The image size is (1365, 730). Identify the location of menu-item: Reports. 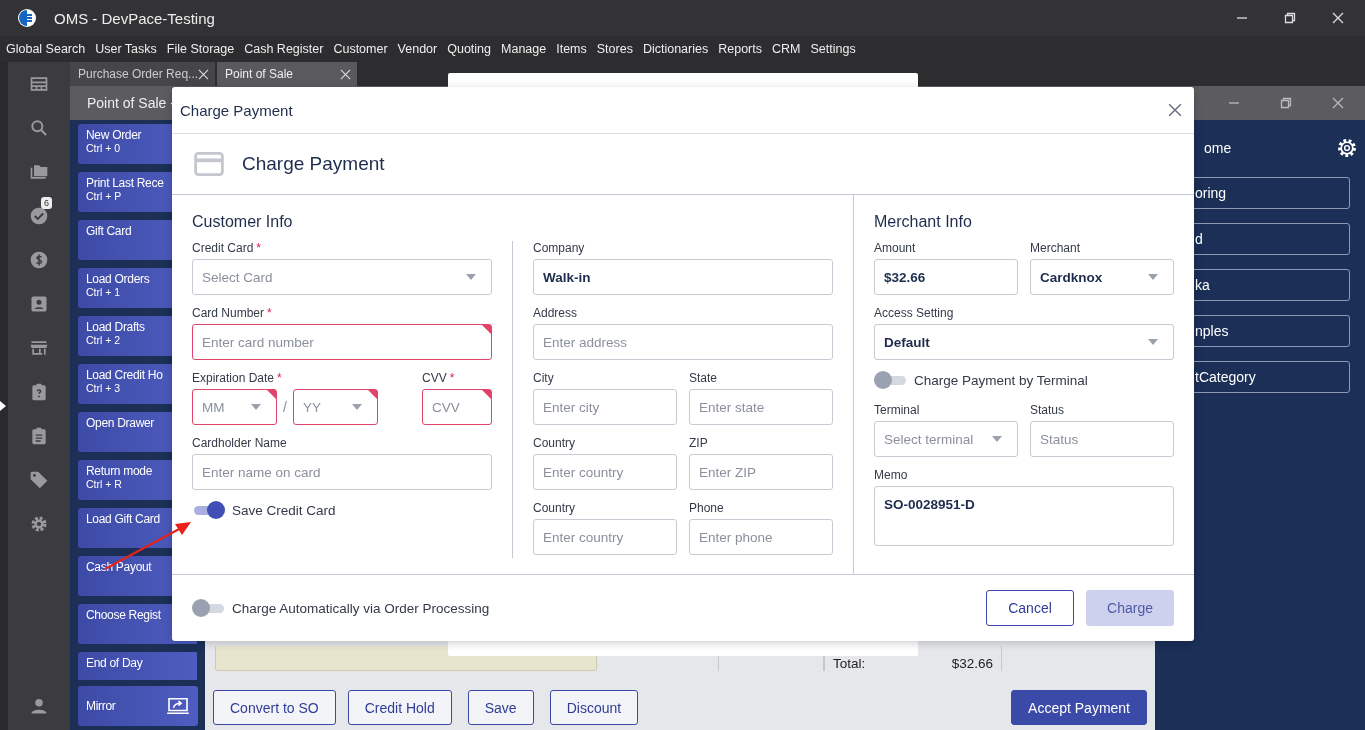
(740, 49).